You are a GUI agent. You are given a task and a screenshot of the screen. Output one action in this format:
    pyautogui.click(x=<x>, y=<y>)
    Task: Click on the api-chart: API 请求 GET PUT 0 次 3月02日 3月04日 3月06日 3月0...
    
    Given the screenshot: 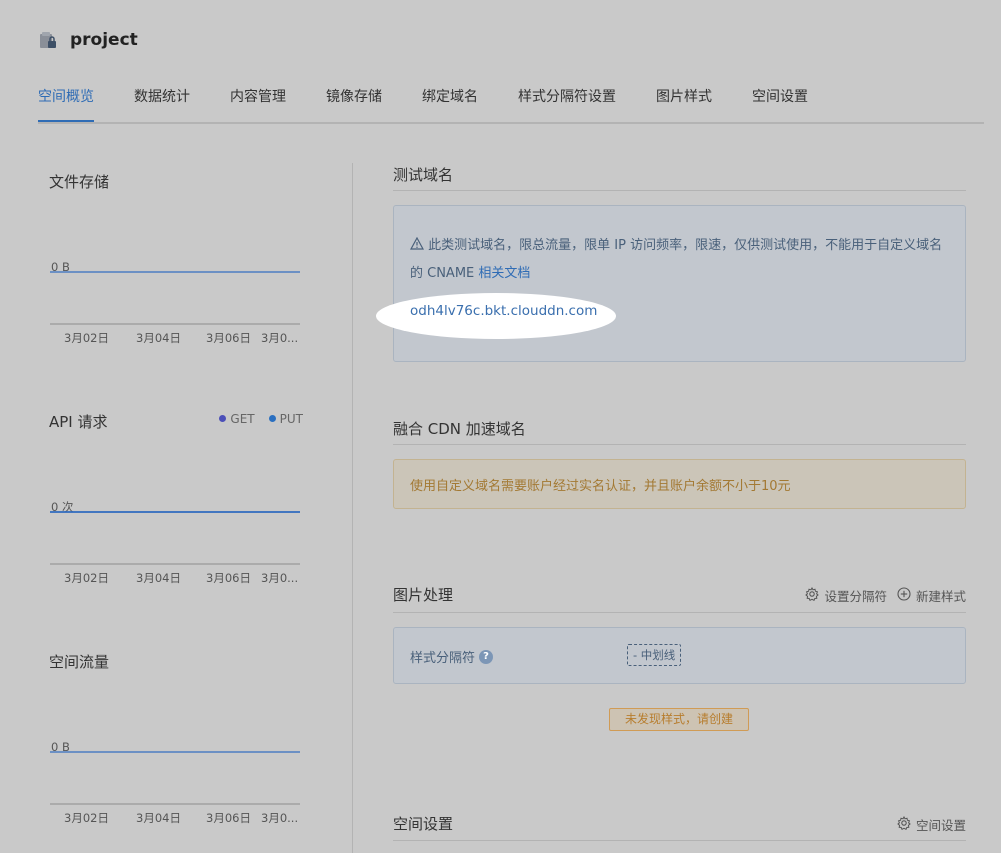 What is the action you would take?
    pyautogui.click(x=179, y=500)
    